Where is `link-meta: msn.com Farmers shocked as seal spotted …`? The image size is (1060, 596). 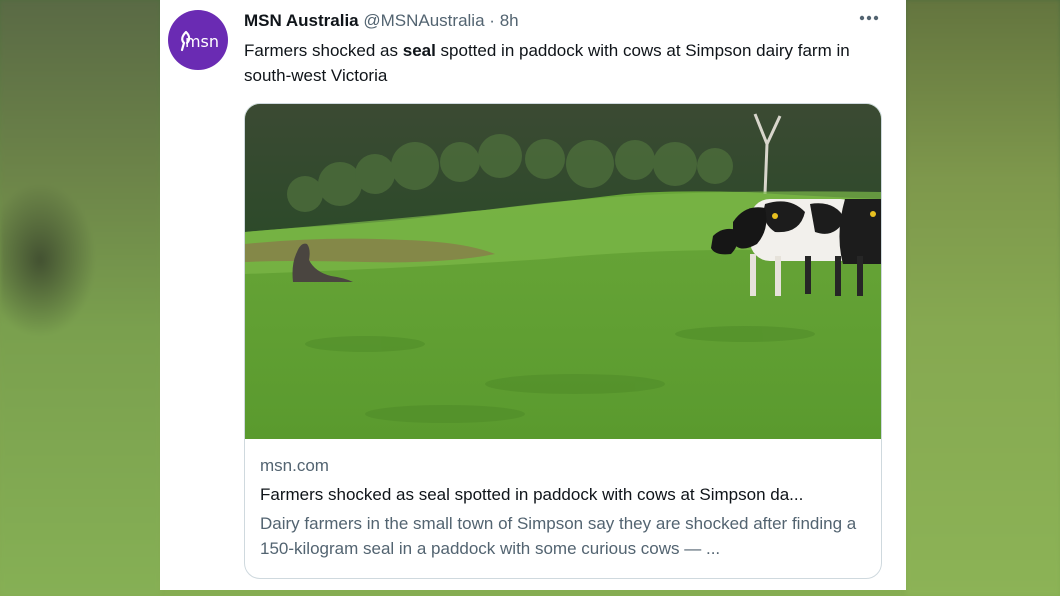 link-meta: msn.com Farmers shocked as seal spotted … is located at coordinates (565, 508).